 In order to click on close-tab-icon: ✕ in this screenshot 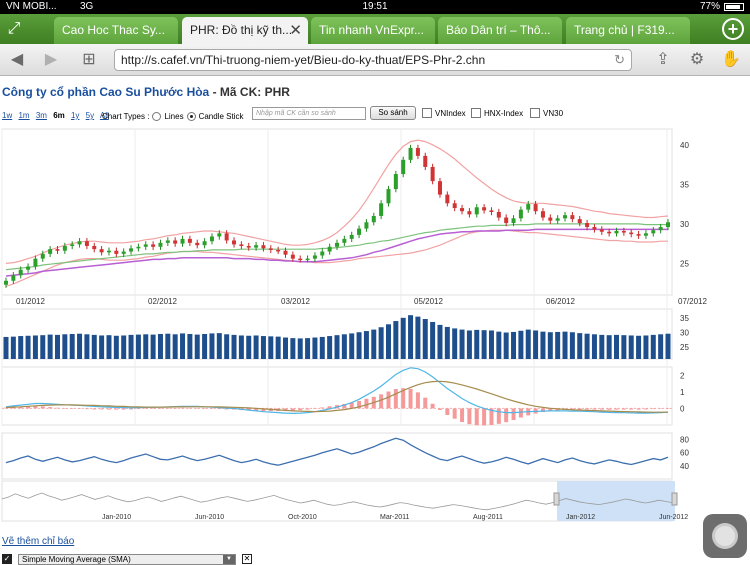, I will do `click(295, 30)`.